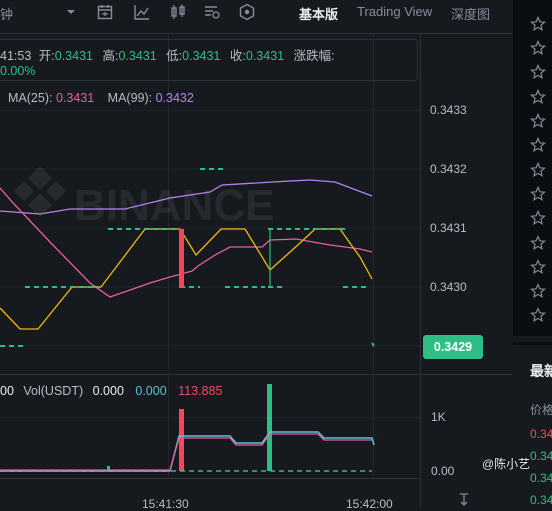 This screenshot has height=511, width=552. Describe the element at coordinates (137, 56) in the screenshot. I see `ohlc-high: 0.3431` at that location.